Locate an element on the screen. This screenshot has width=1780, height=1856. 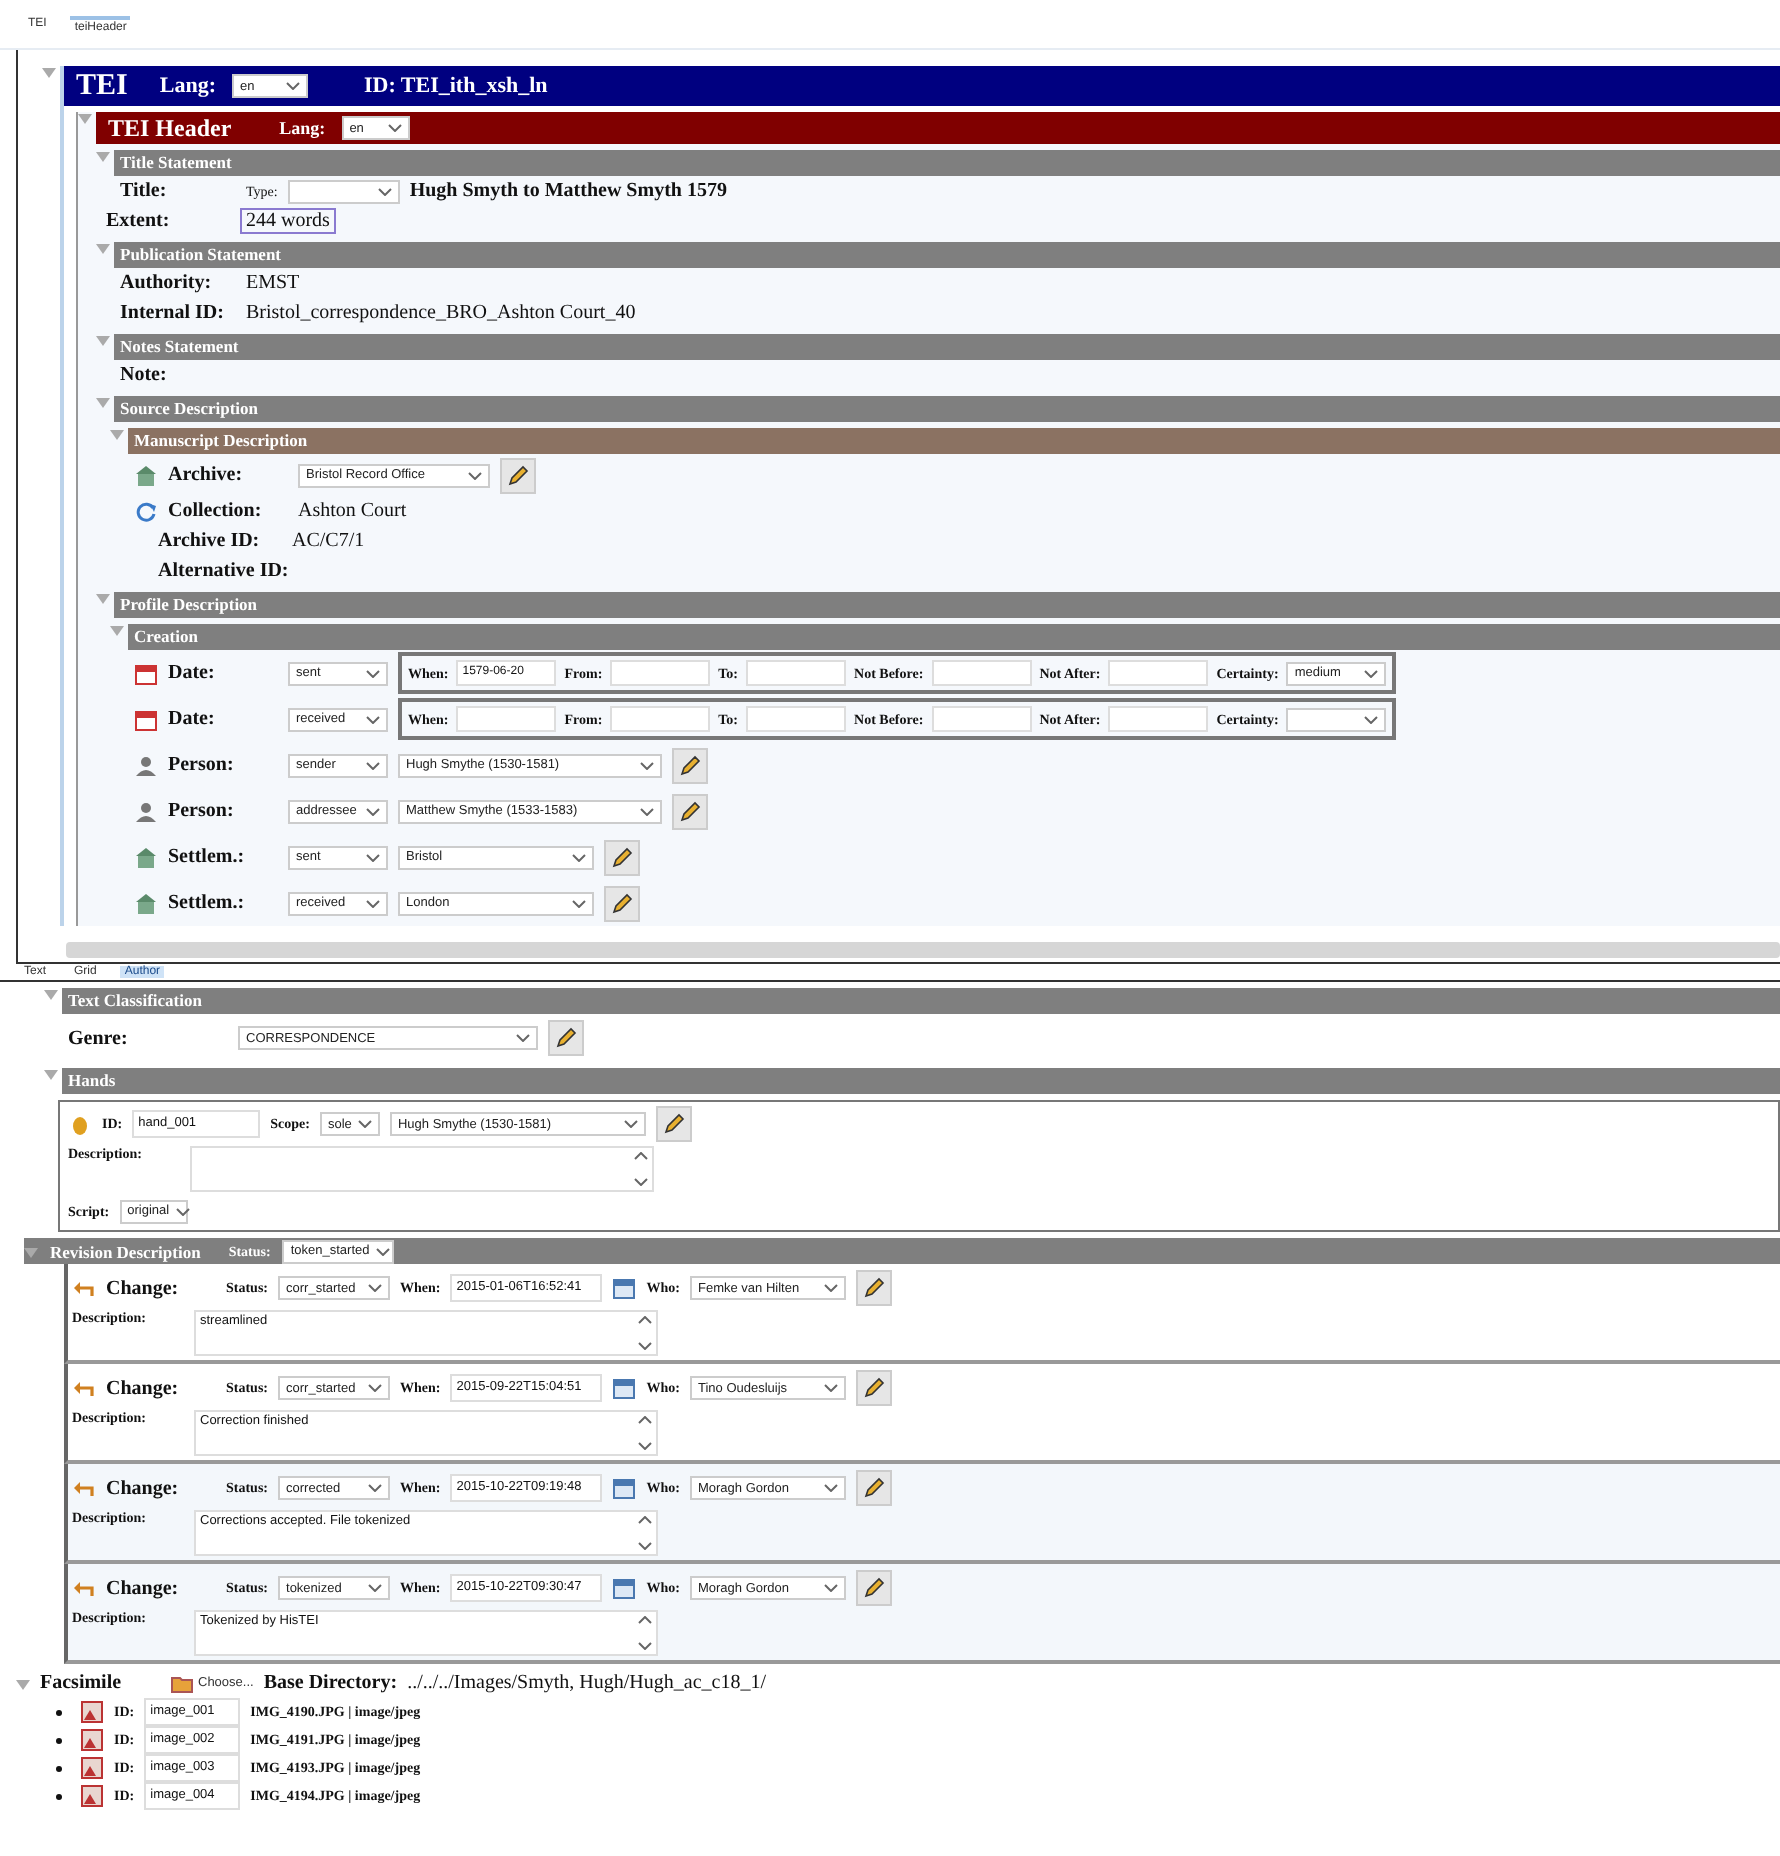
section-header: Hands is located at coordinates (921, 1081).